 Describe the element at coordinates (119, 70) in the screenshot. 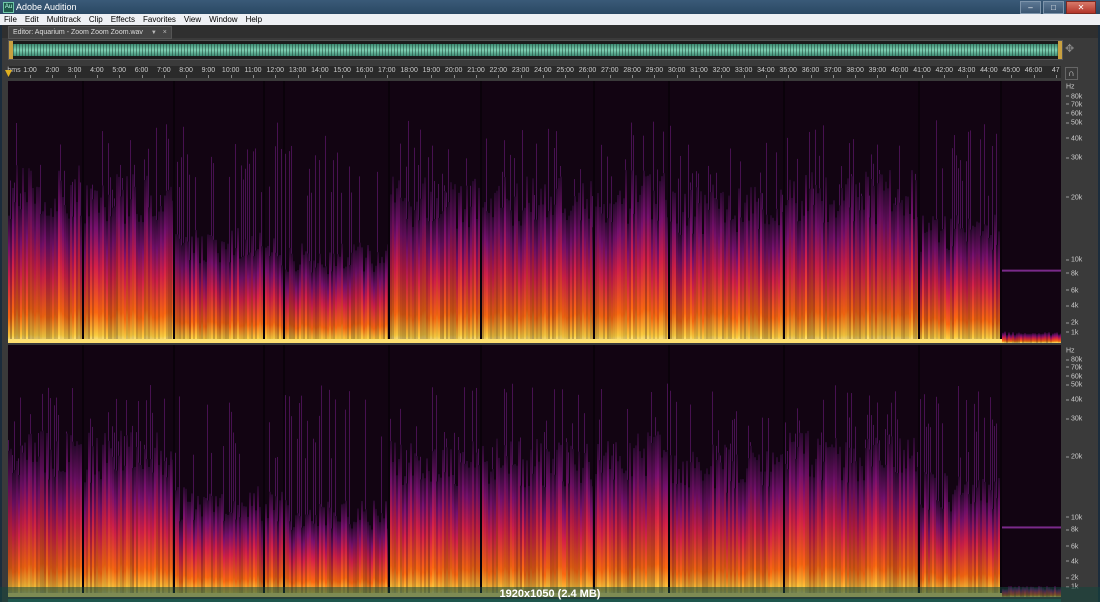

I see `ruler-tick-label: 5:00` at that location.